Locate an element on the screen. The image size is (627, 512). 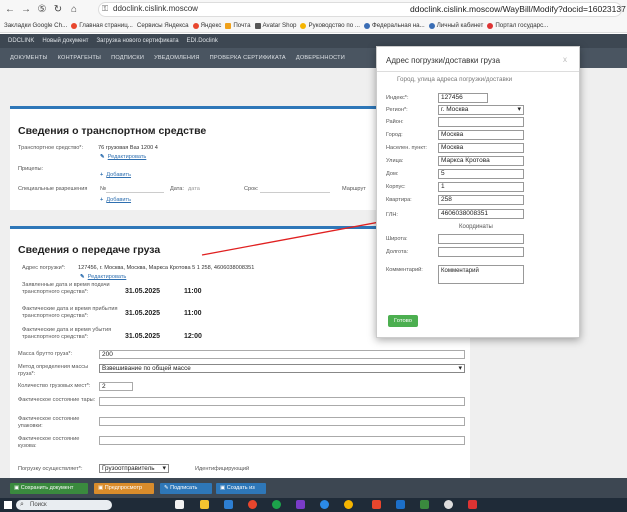
apartment-input: 258 is located at coordinates (481, 200).